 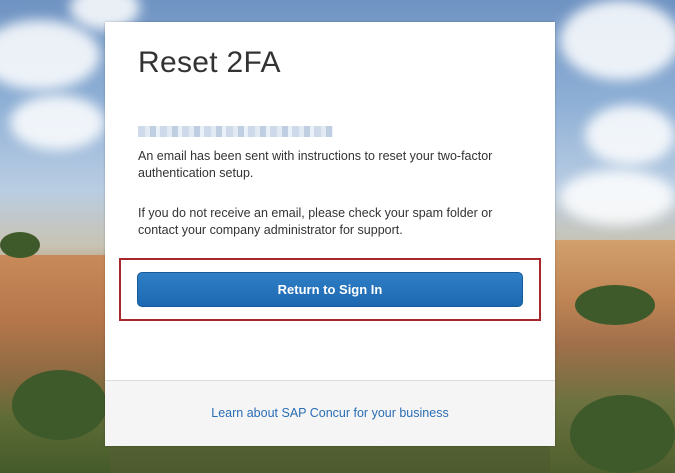 I want to click on card-footer: Learn about SAP Concur for your business, so click(x=330, y=413).